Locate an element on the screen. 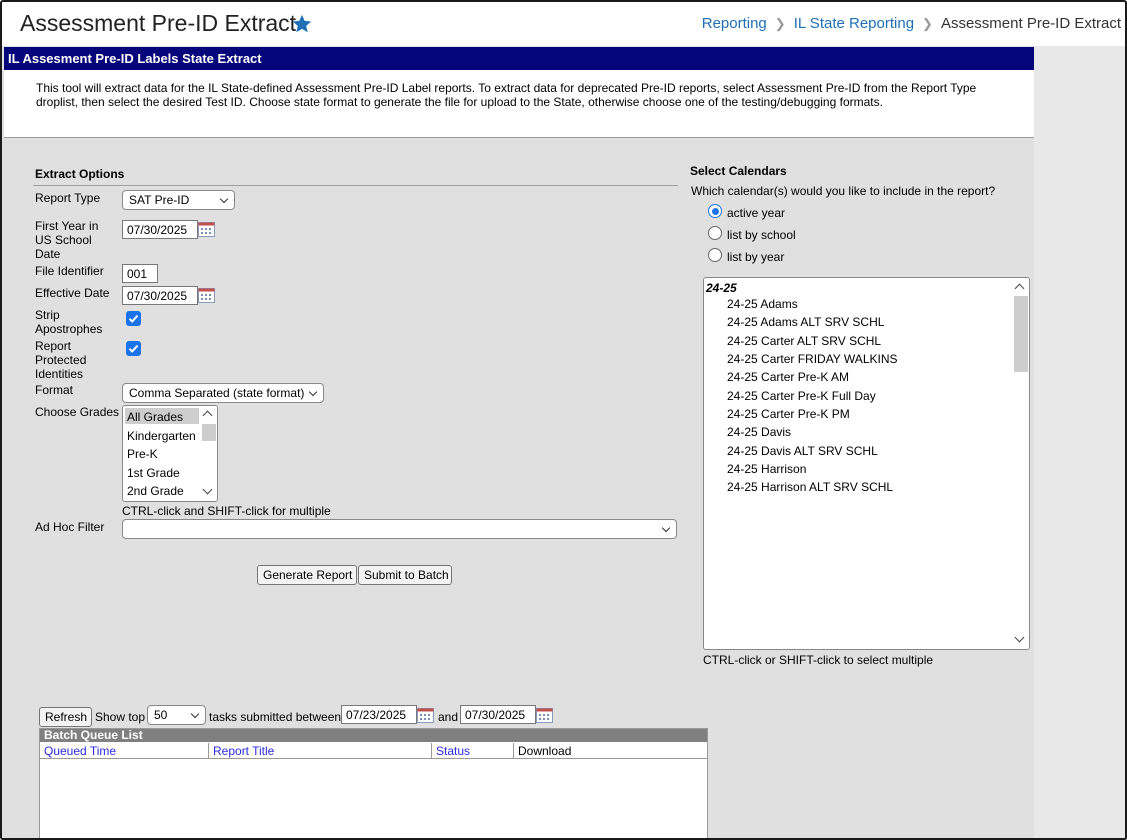 The image size is (1127, 840). between-label: tasks submitted between is located at coordinates (275, 717).